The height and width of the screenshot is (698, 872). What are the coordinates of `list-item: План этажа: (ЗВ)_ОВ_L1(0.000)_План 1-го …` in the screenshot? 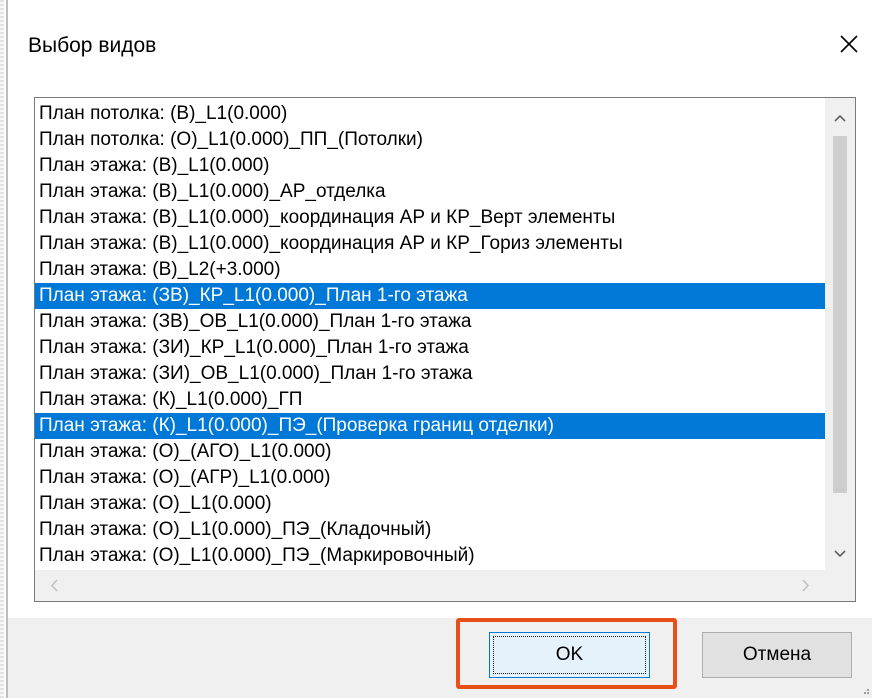 It's located at (430, 322).